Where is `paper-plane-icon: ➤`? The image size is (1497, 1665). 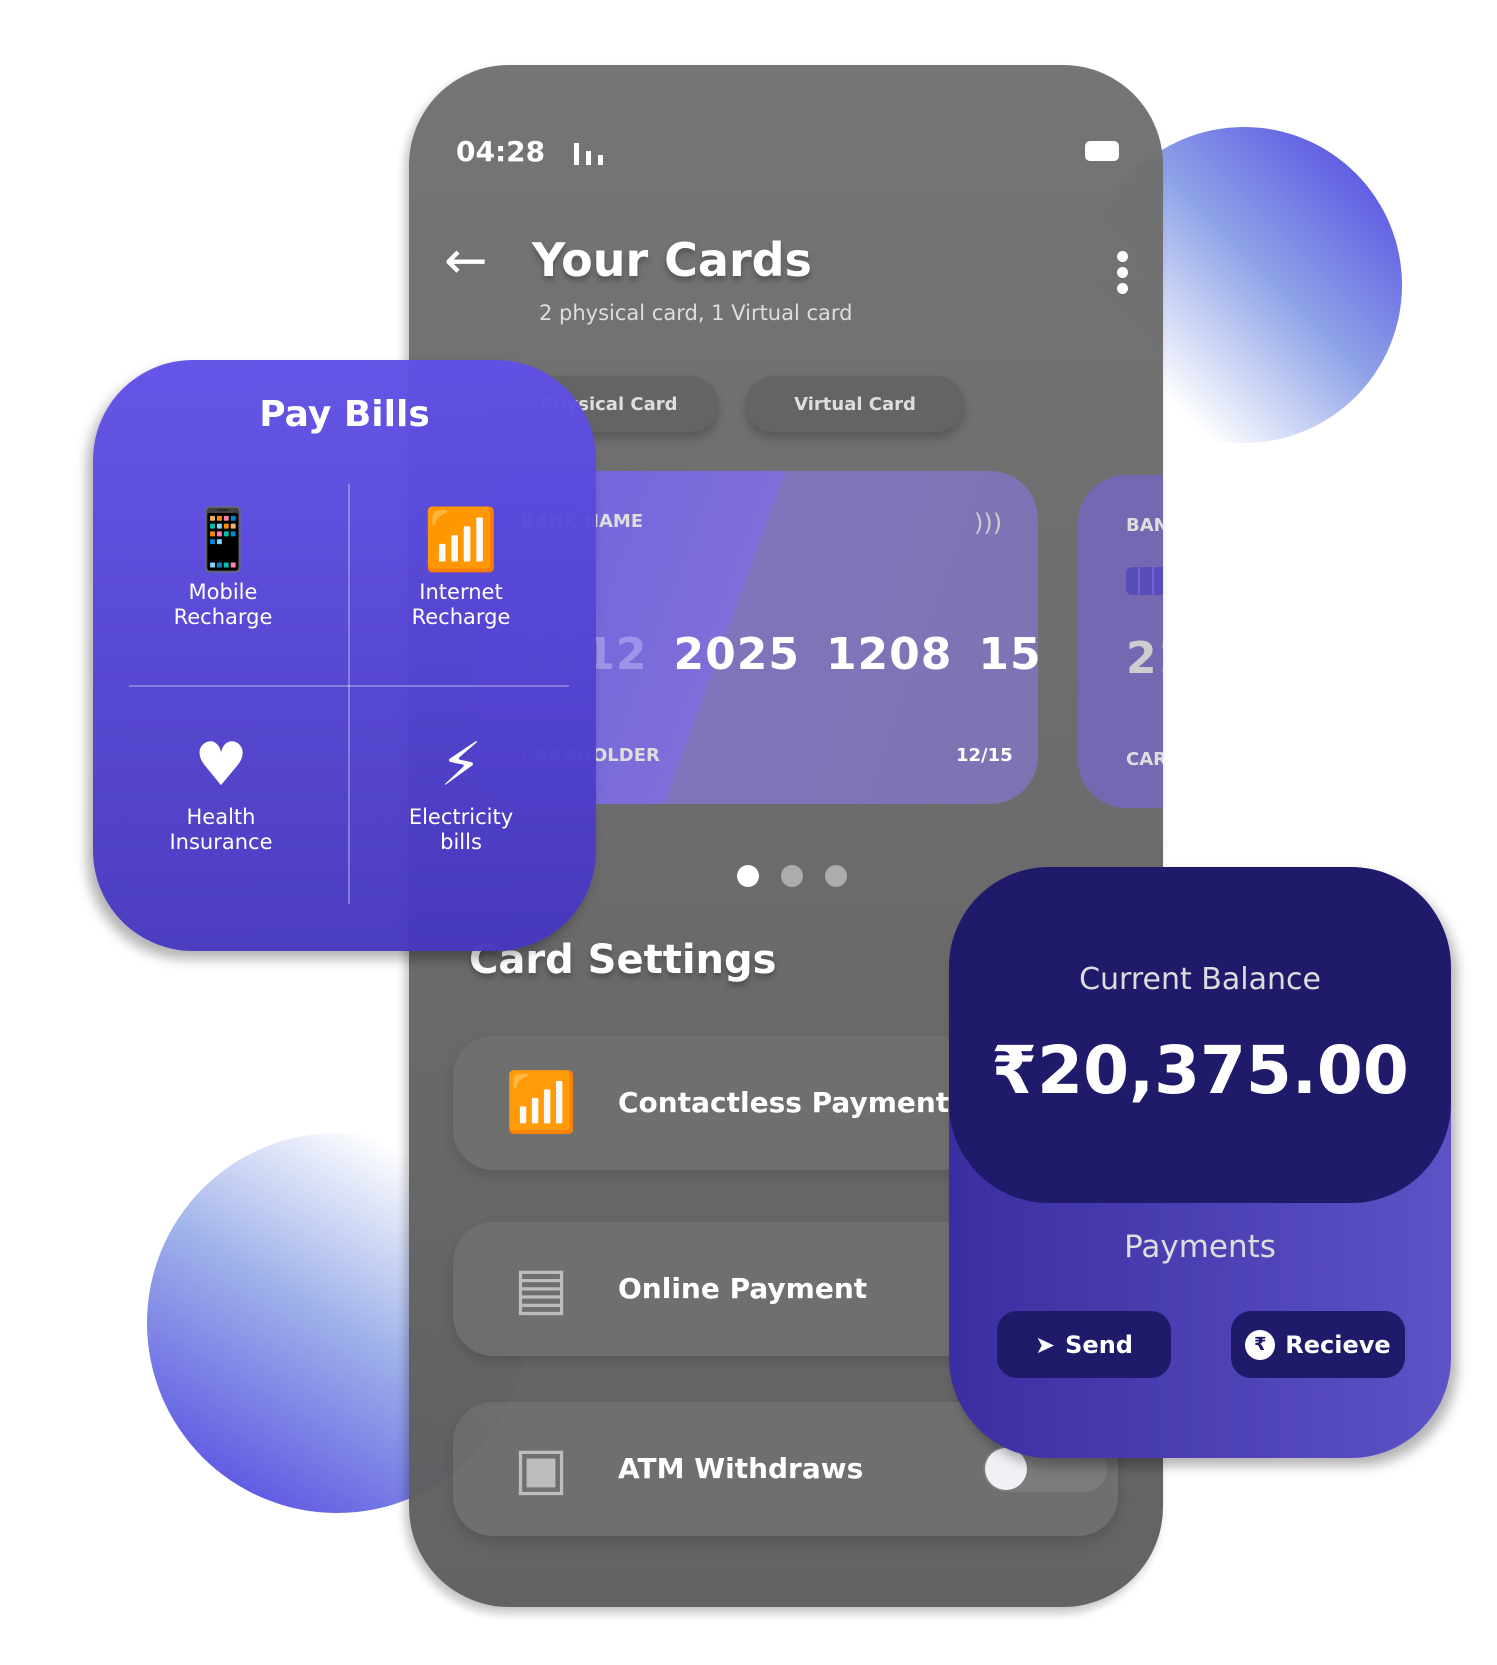 paper-plane-icon: ➤ is located at coordinates (1045, 1344).